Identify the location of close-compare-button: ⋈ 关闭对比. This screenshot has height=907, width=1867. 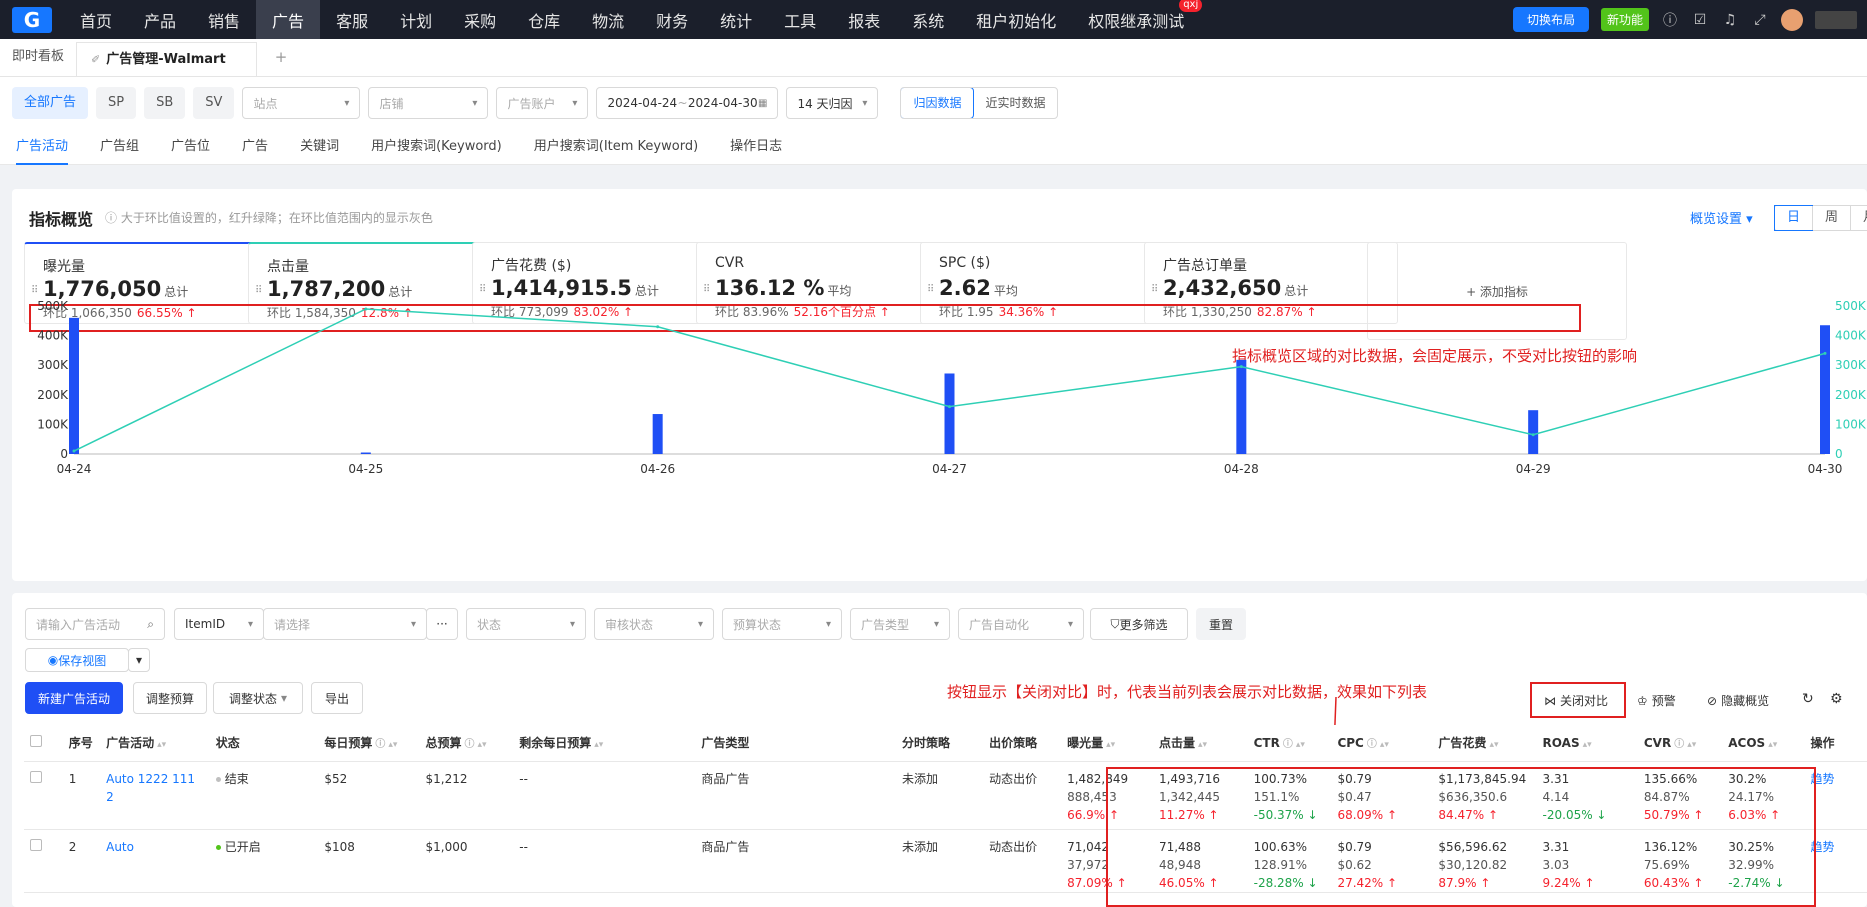
(1576, 700).